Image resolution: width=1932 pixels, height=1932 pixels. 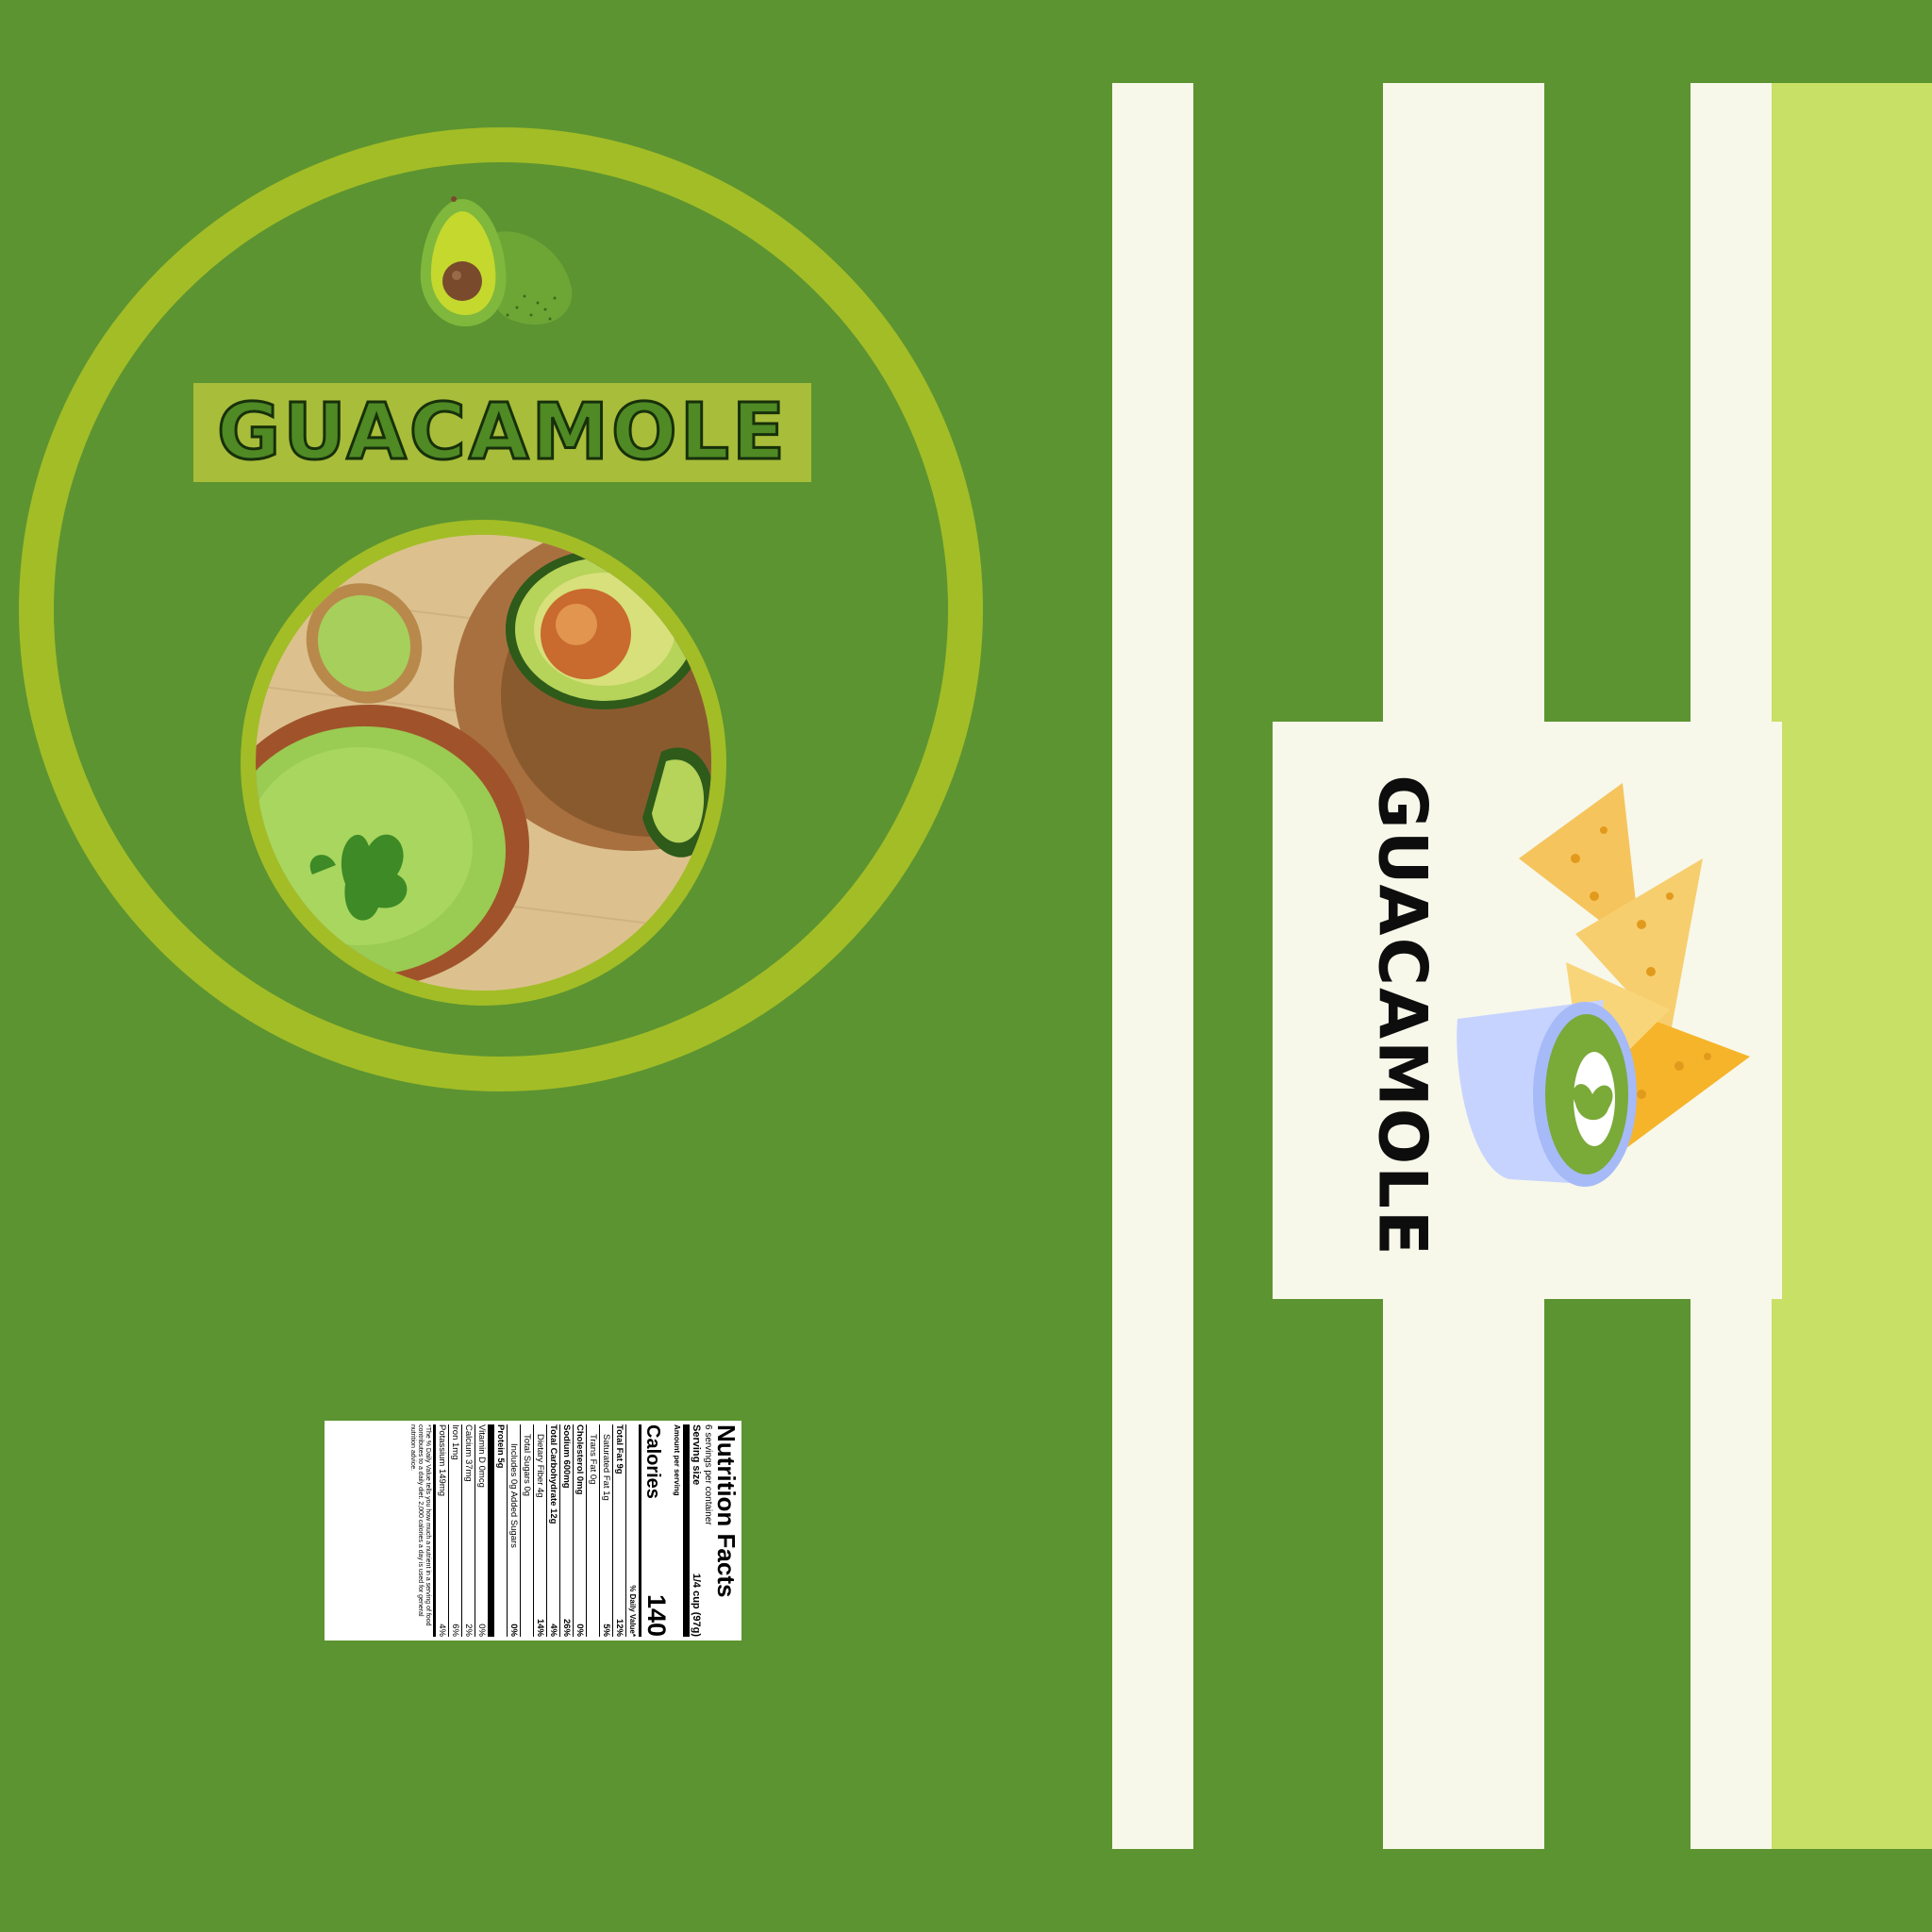 I want to click on serving-size-label: Serving size, so click(x=697, y=1455).